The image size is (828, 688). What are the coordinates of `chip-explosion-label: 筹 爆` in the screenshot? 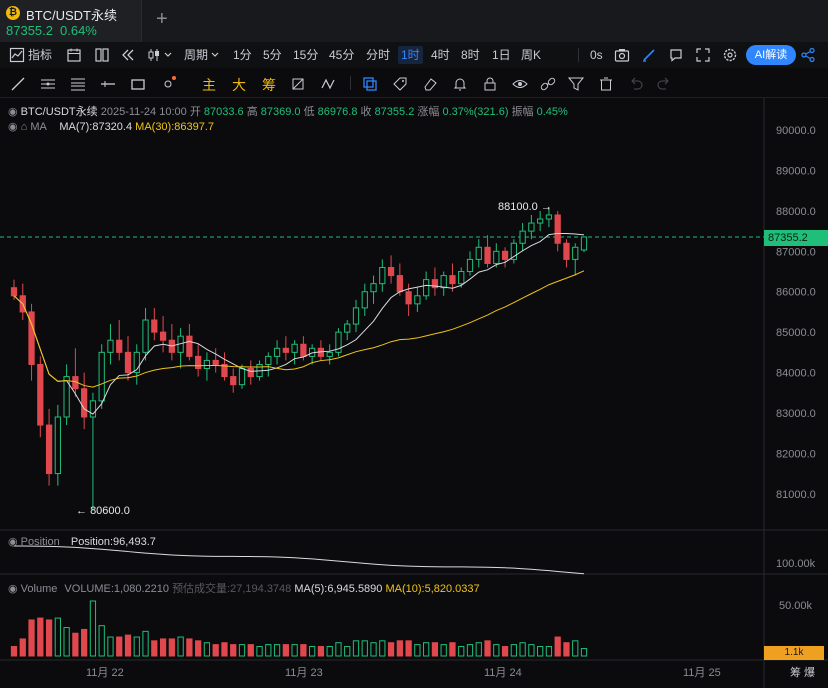 It's located at (802, 672).